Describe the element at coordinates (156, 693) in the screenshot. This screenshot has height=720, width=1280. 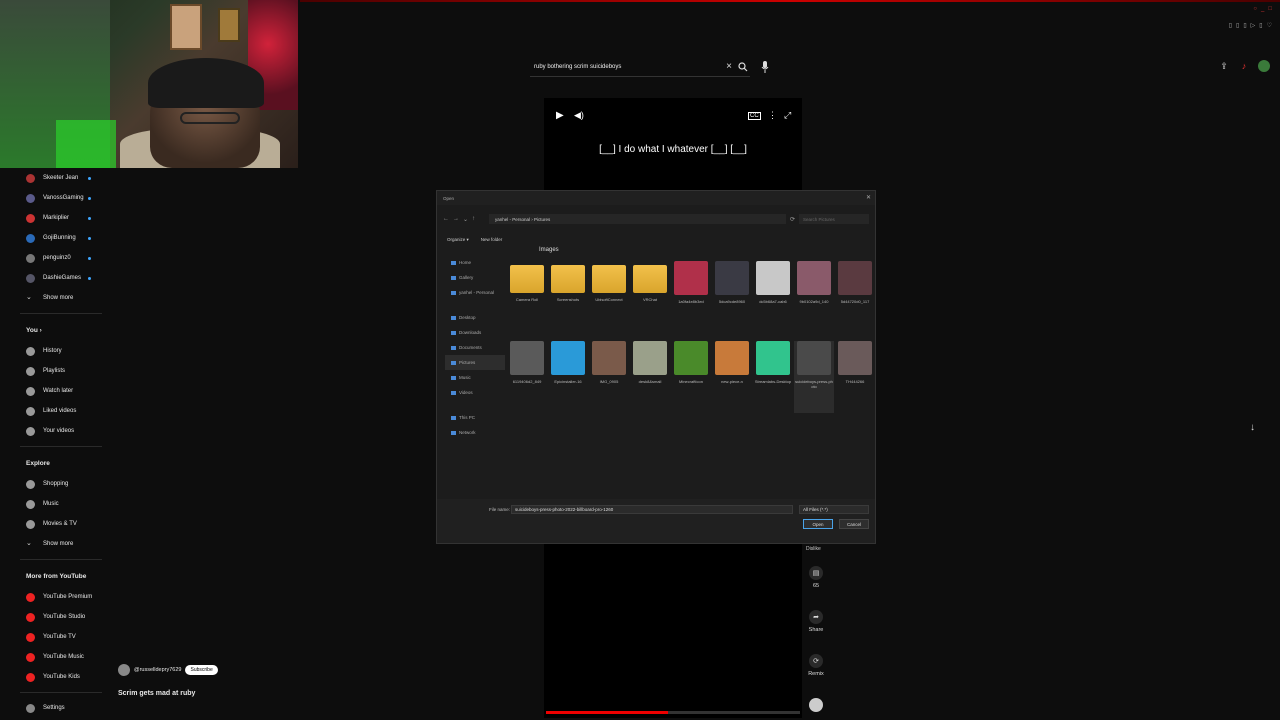
I see `video-title: Scrim gets mad at ruby` at that location.